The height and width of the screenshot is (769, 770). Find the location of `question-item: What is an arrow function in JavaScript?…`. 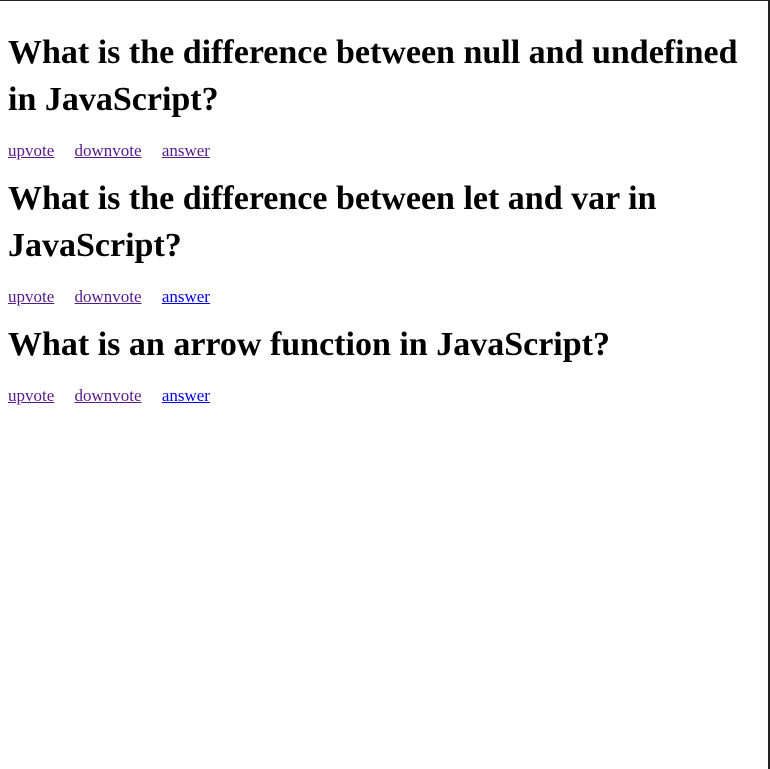

question-item: What is an arrow function in JavaScript?… is located at coordinates (384, 363).